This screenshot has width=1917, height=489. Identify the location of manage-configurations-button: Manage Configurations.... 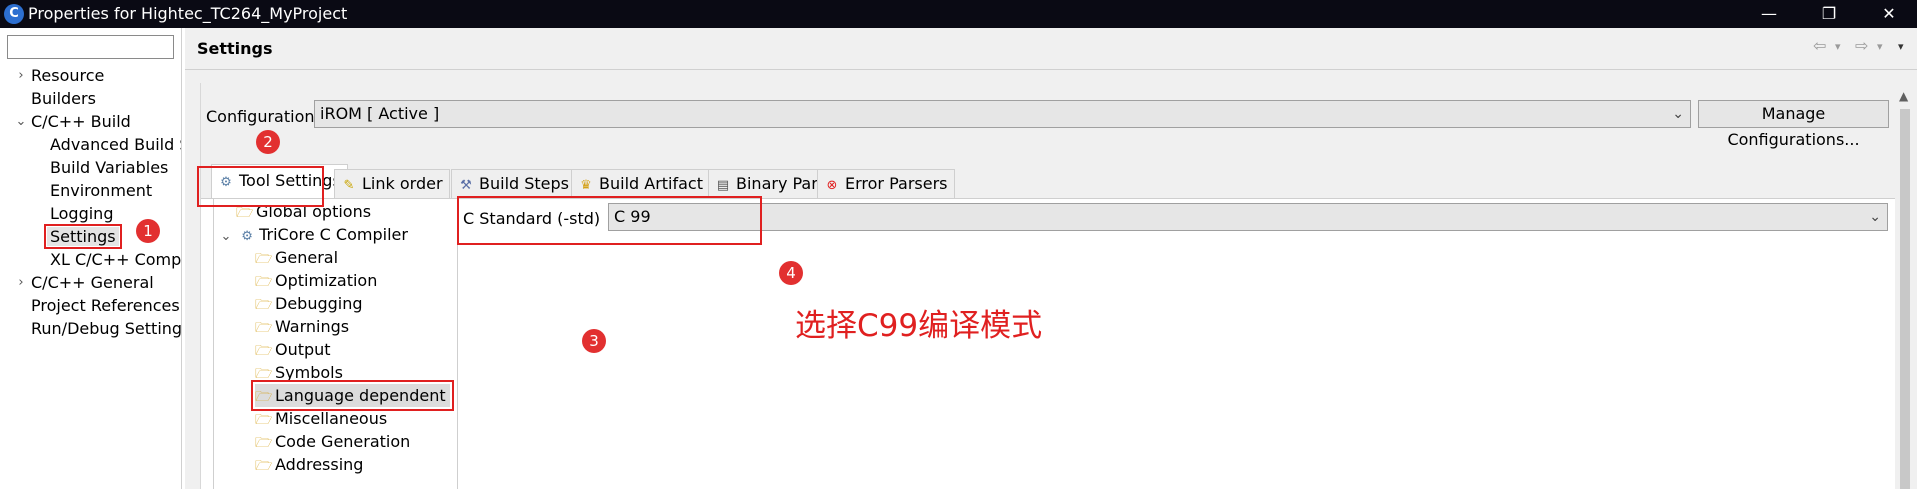
(1793, 124).